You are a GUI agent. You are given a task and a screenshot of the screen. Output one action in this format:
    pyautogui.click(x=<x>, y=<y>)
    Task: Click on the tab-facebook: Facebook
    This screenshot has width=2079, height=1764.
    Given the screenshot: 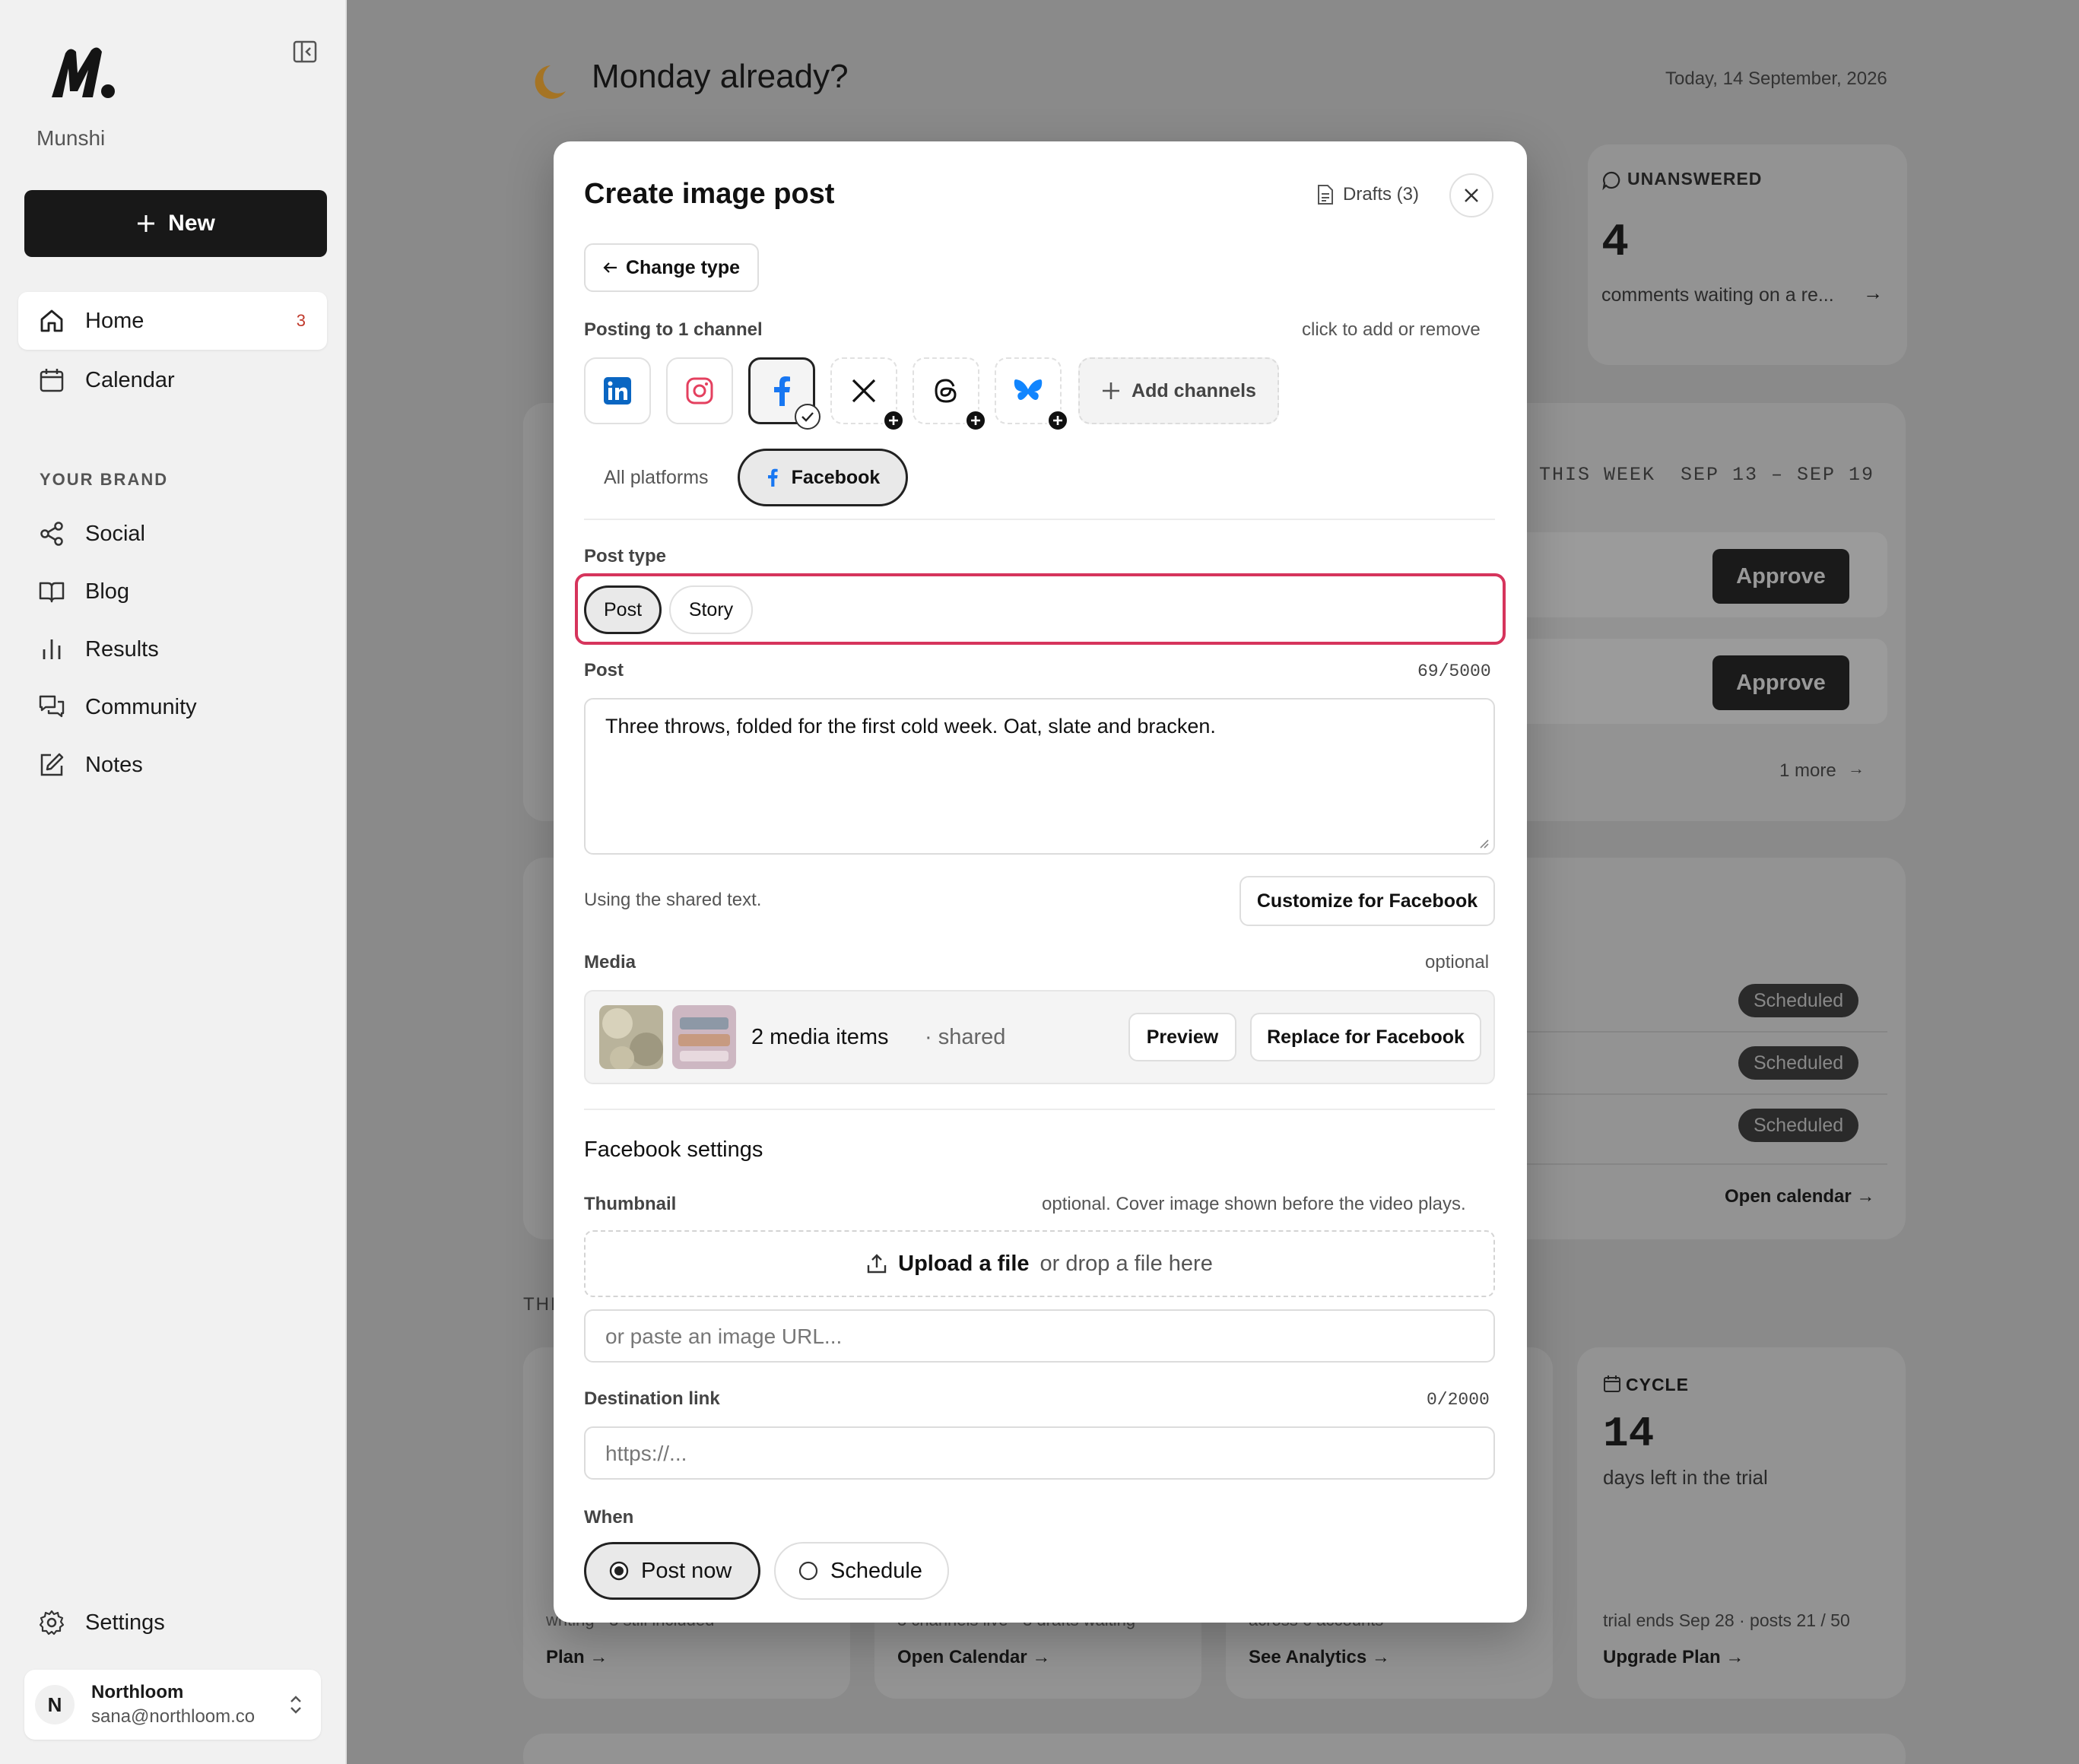 What is the action you would take?
    pyautogui.click(x=823, y=477)
    